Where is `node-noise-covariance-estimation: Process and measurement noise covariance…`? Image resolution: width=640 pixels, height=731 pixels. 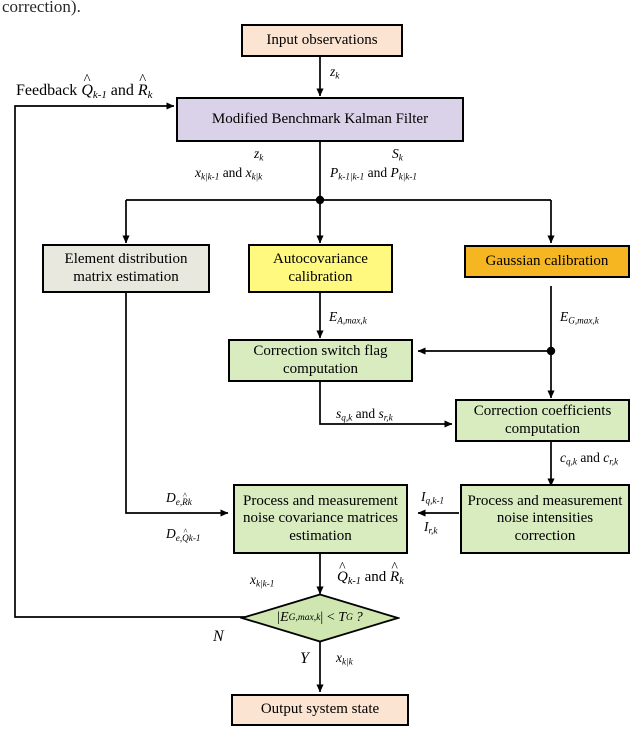
node-noise-covariance-estimation: Process and measurement noise covariance… is located at coordinates (320, 519).